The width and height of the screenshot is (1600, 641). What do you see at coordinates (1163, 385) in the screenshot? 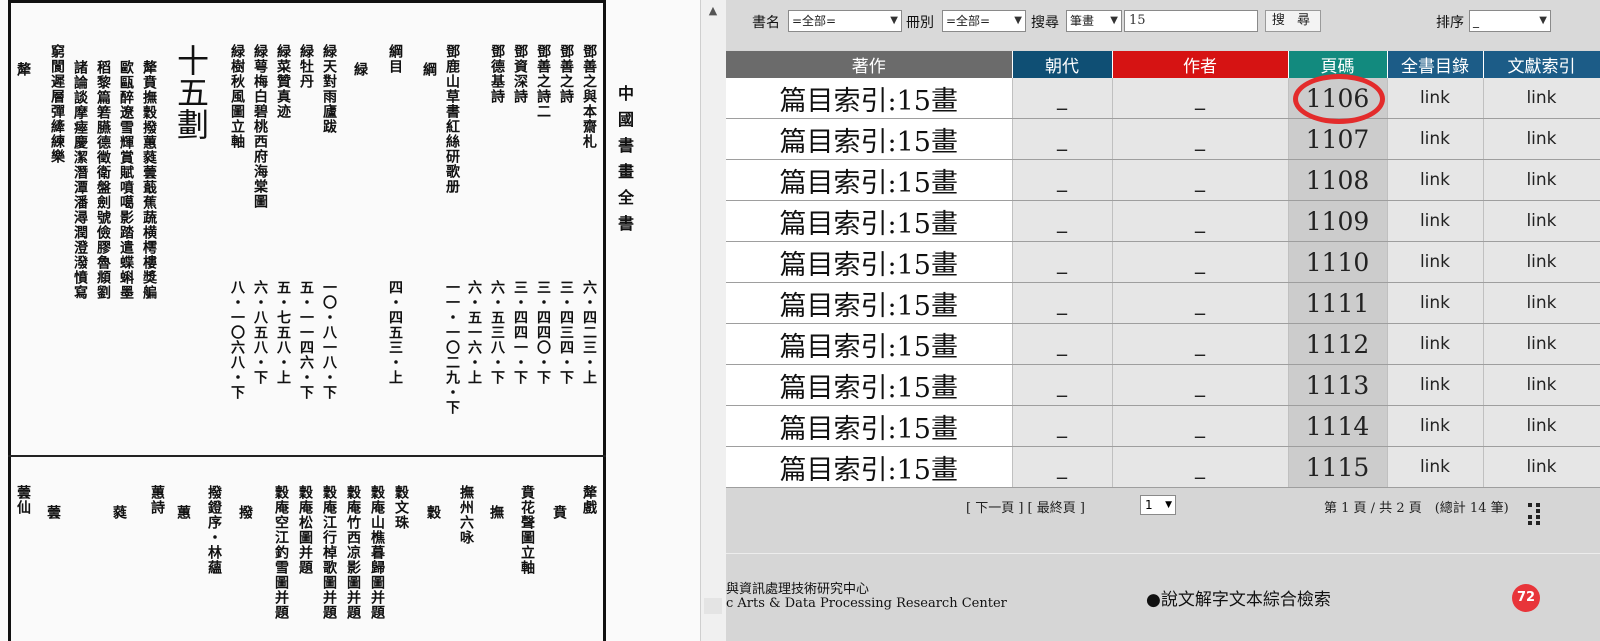
I see `table-row: 篇目索引:15畫 _ _ 1113 link link` at bounding box center [1163, 385].